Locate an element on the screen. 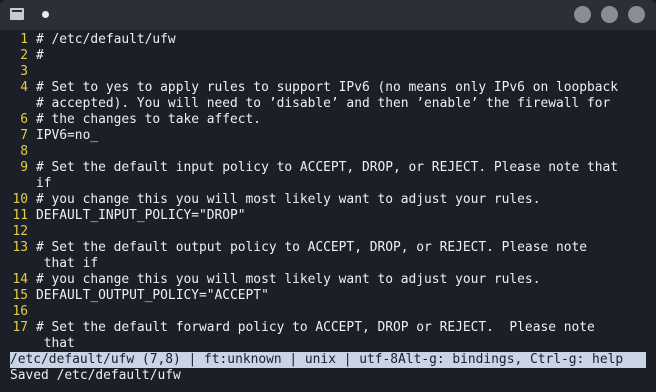 Image resolution: width=656 pixels, height=392 pixels. editor-line: 2 # is located at coordinates (328, 56).